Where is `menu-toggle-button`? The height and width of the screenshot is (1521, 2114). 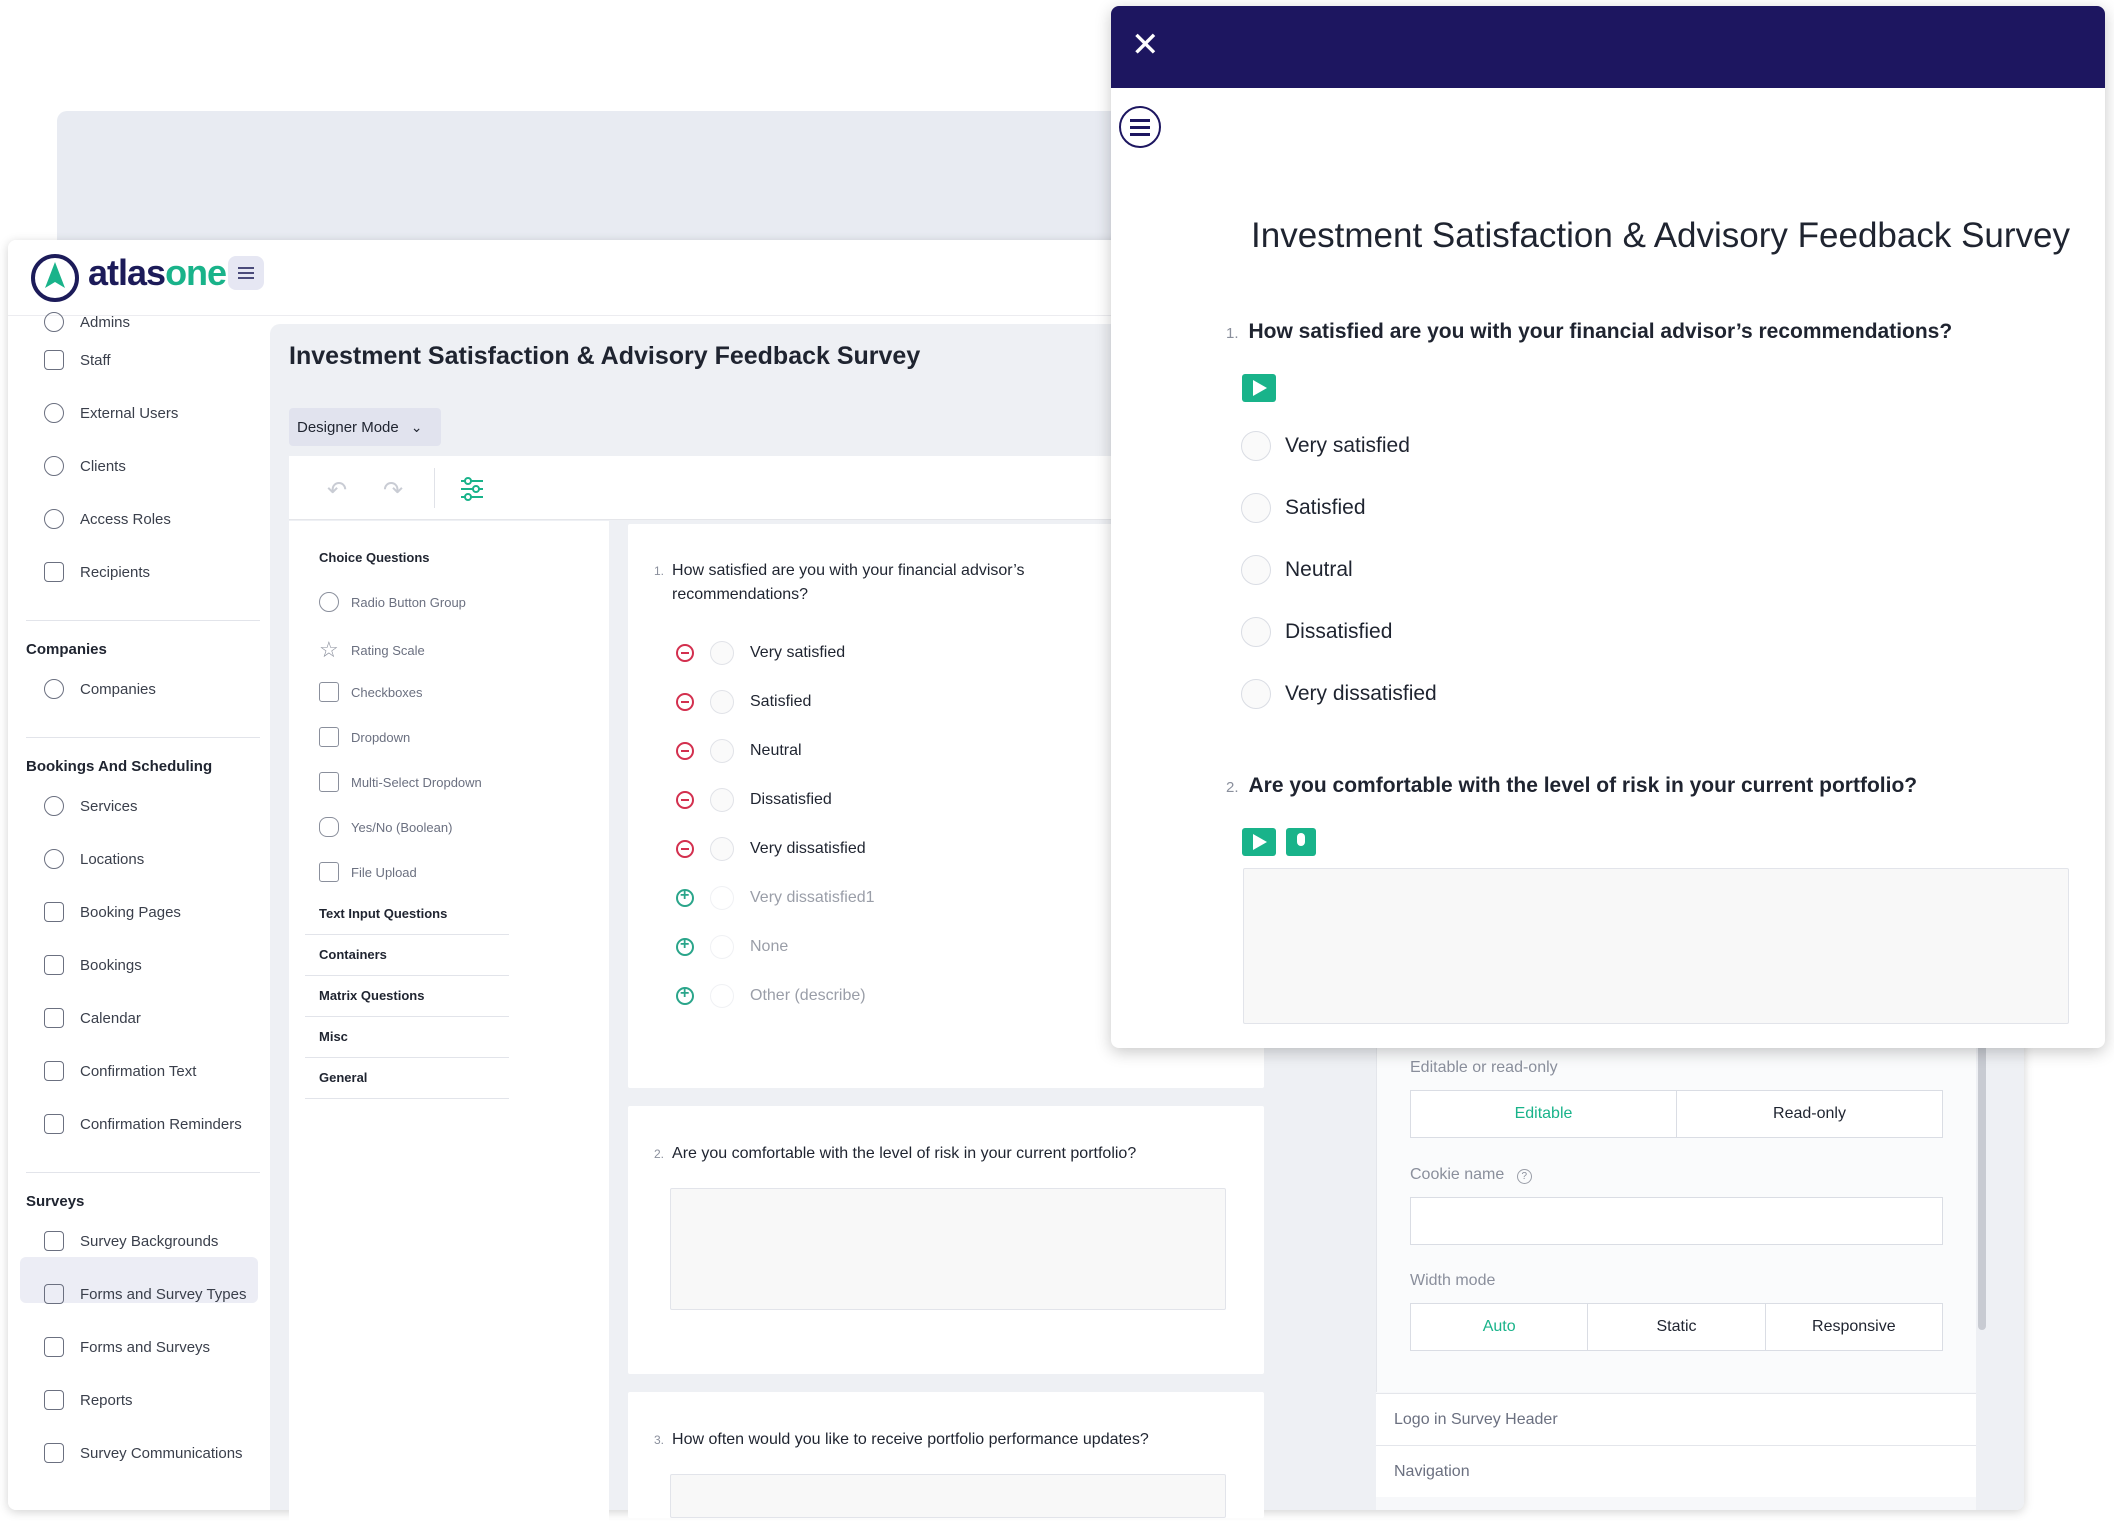 menu-toggle-button is located at coordinates (246, 273).